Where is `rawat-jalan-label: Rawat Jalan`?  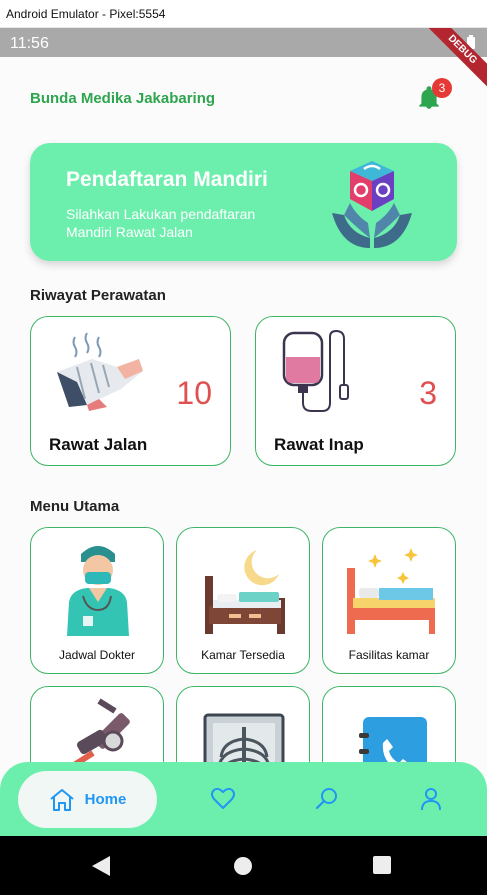 rawat-jalan-label: Rawat Jalan is located at coordinates (98, 444).